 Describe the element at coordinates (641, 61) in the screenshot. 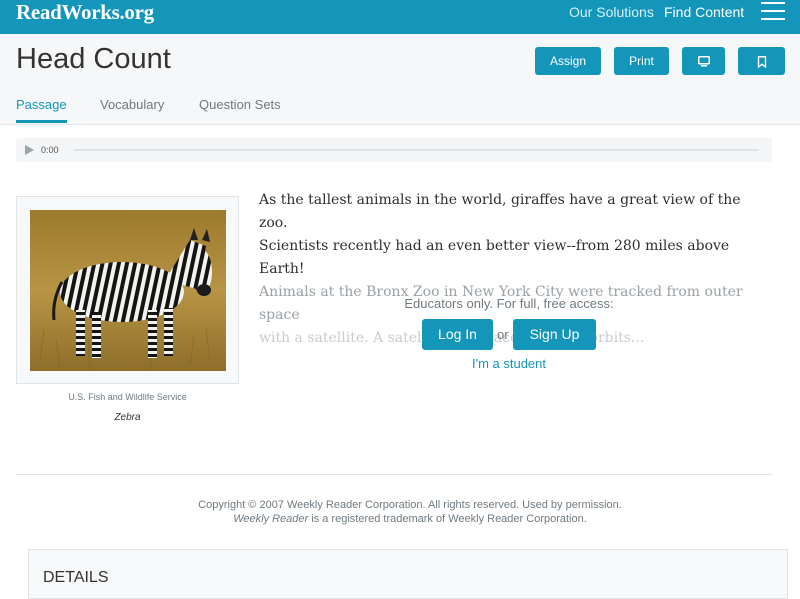

I see `print-button: Print` at that location.